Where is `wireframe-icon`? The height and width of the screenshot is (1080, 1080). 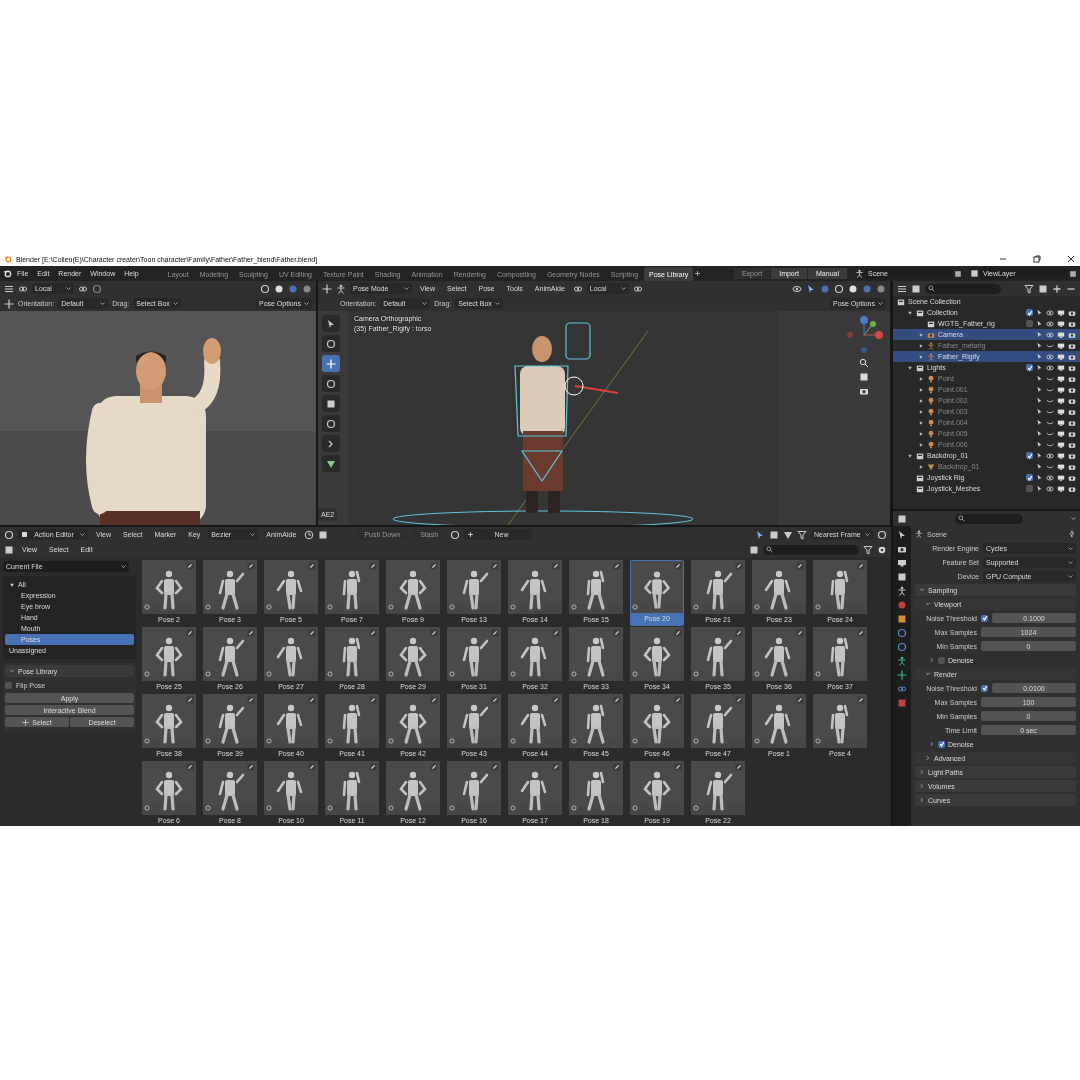
wireframe-icon is located at coordinates (839, 288).